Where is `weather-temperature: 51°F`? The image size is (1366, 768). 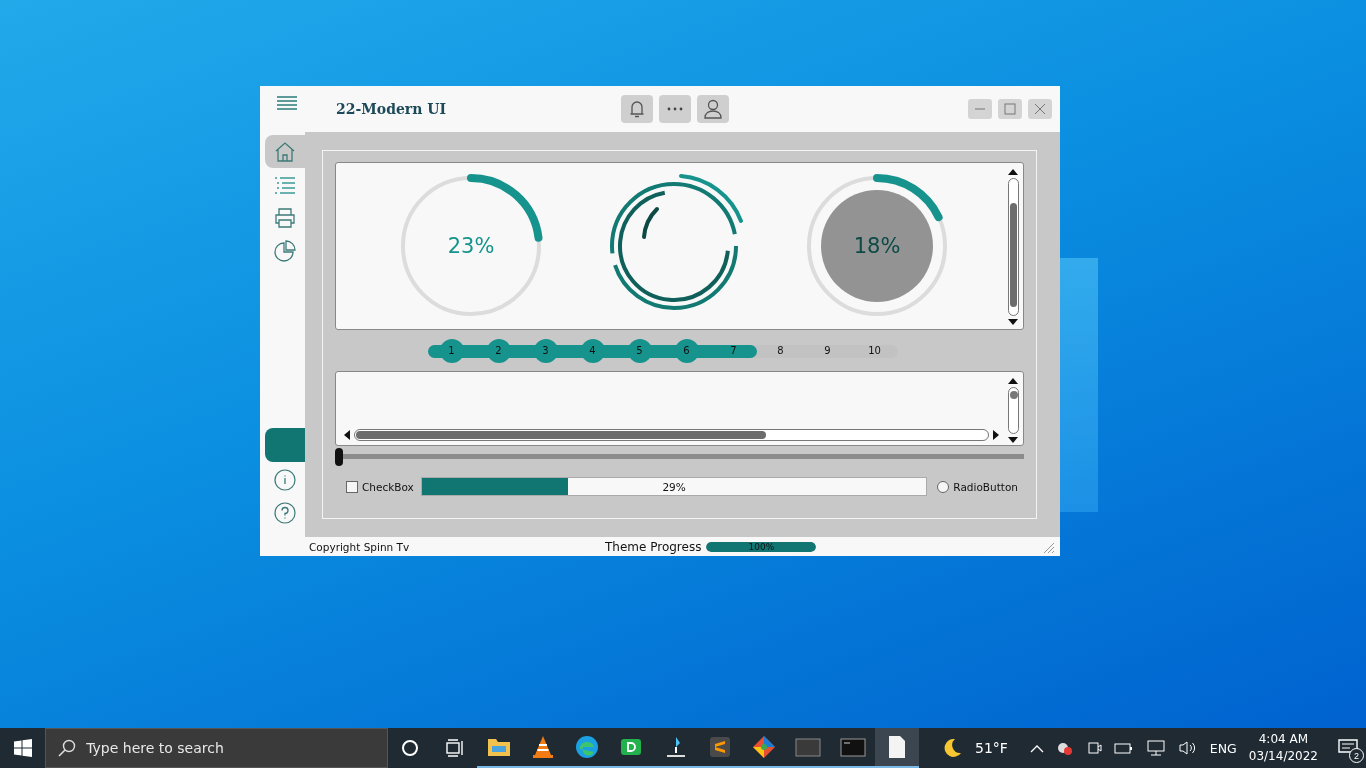
weather-temperature: 51°F is located at coordinates (991, 748).